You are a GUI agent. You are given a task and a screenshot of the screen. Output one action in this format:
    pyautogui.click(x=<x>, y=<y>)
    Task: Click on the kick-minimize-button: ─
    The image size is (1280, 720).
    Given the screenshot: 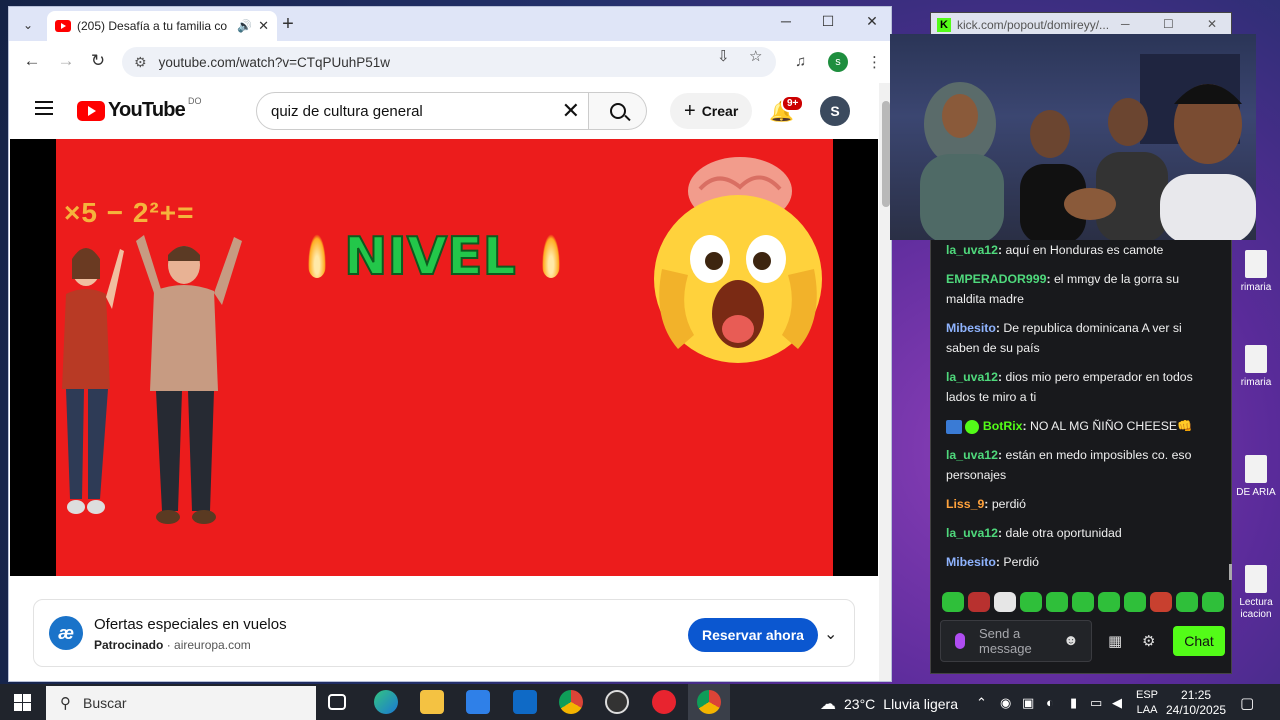 What is the action you would take?
    pyautogui.click(x=1125, y=24)
    